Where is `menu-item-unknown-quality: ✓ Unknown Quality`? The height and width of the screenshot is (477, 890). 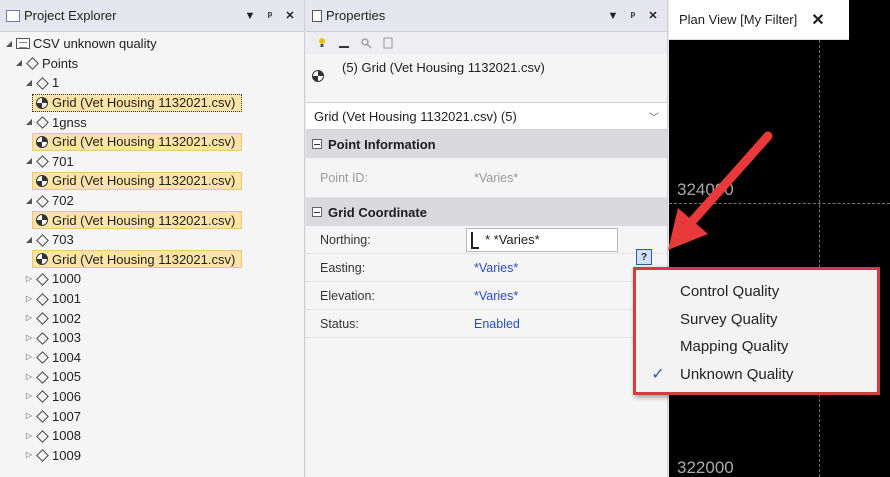
menu-item-unknown-quality: ✓ Unknown Quality is located at coordinates (756, 375).